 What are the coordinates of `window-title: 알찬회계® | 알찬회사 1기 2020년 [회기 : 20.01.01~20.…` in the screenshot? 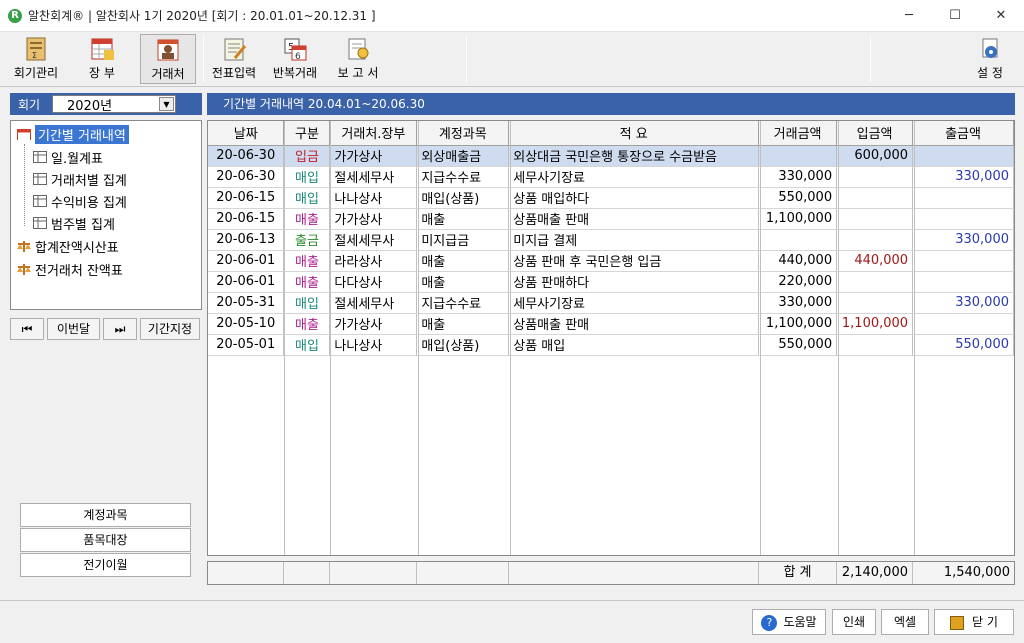 It's located at (202, 16).